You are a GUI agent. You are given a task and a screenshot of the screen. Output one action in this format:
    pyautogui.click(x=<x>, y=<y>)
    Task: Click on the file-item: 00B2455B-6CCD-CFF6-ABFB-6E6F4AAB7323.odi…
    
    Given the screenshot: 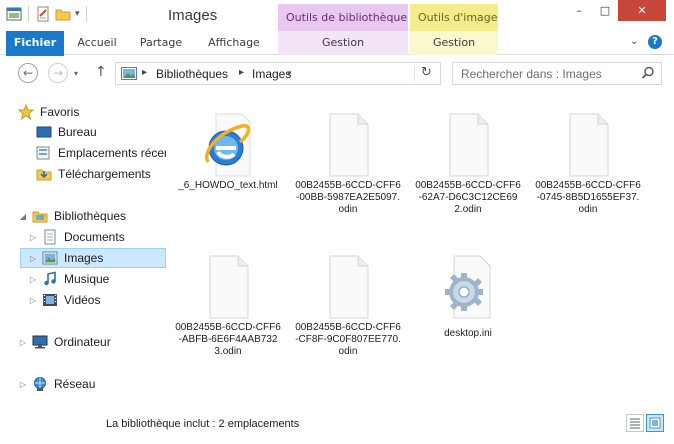 What is the action you would take?
    pyautogui.click(x=228, y=320)
    